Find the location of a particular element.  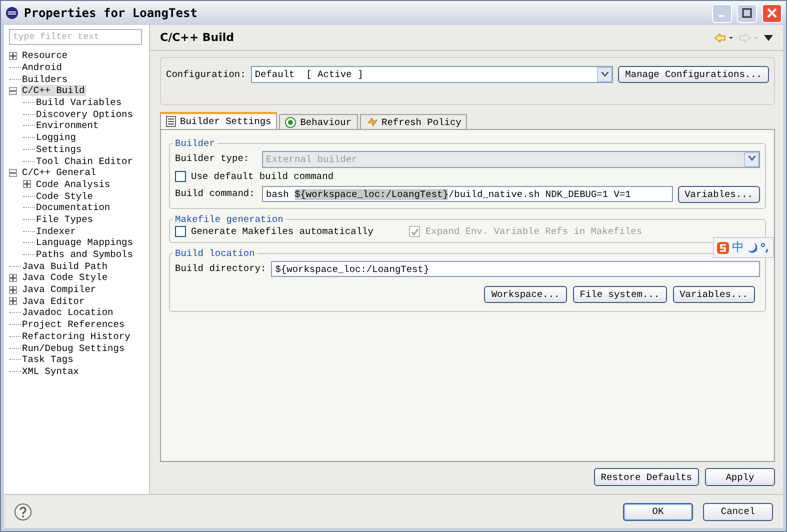

tree-item: Settings is located at coordinates (59, 149).